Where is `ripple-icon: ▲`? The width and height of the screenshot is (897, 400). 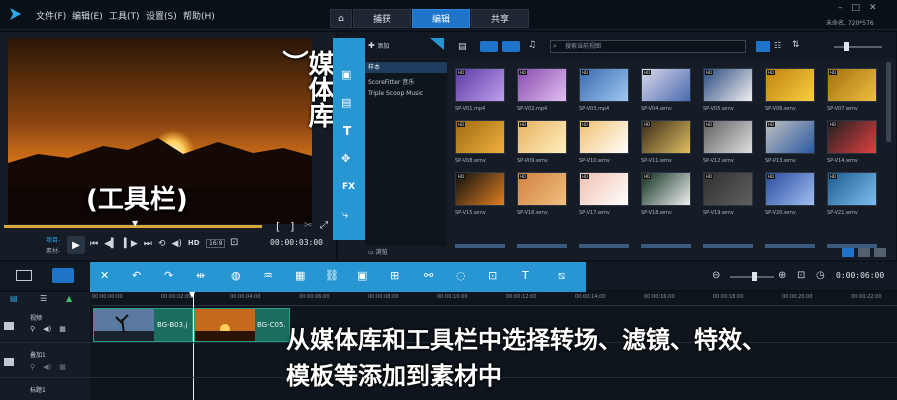
ripple-icon: ▲ is located at coordinates (69, 298).